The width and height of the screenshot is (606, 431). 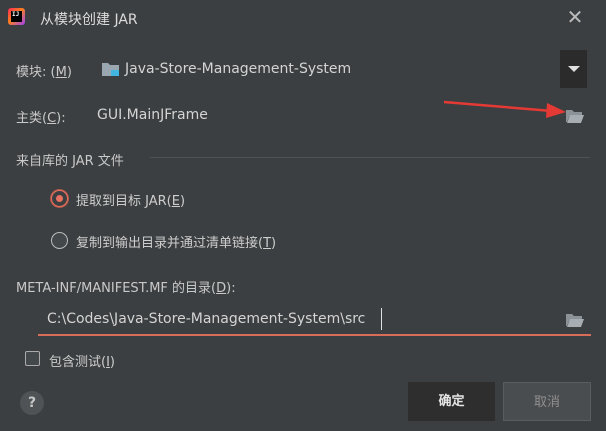 What do you see at coordinates (575, 17) in the screenshot?
I see `close-icon: ✕` at bounding box center [575, 17].